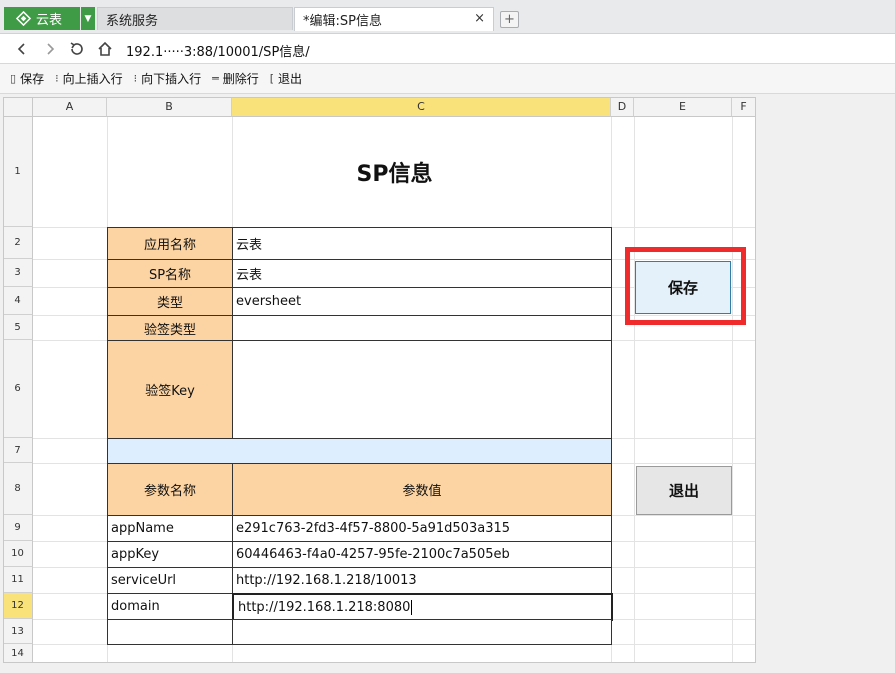 This screenshot has height=673, width=895. What do you see at coordinates (18, 631) in the screenshot?
I see `row-header-13: 13` at bounding box center [18, 631].